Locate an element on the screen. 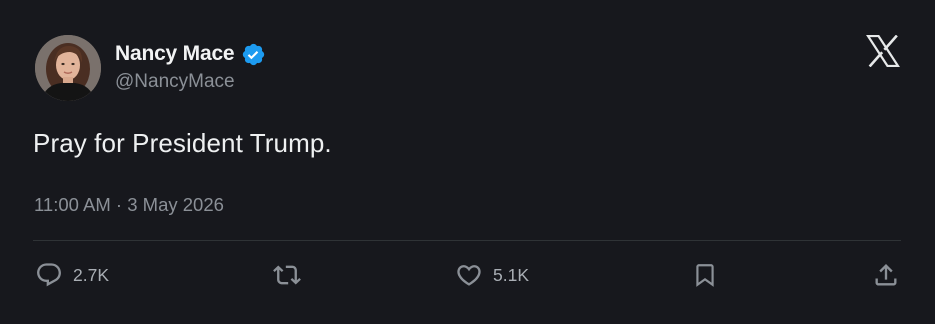 Image resolution: width=935 pixels, height=324 pixels. bookmark-button is located at coordinates (710, 275).